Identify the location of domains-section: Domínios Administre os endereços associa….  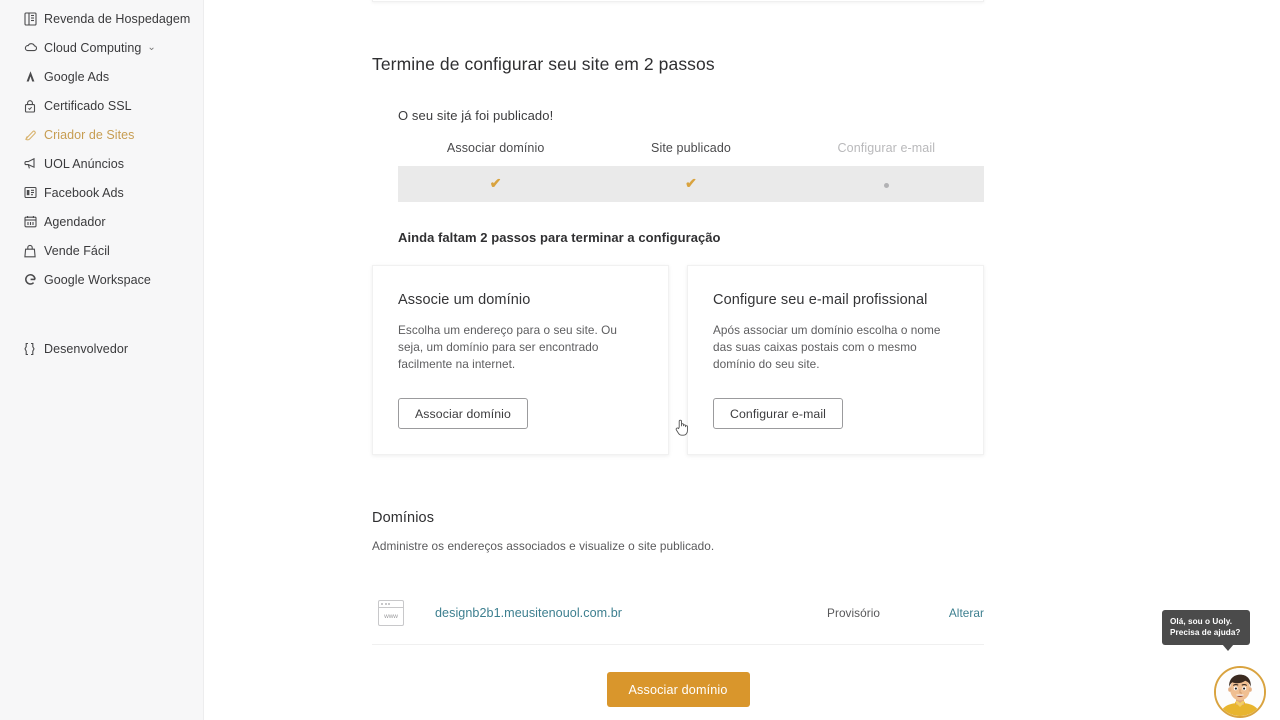
(678, 608).